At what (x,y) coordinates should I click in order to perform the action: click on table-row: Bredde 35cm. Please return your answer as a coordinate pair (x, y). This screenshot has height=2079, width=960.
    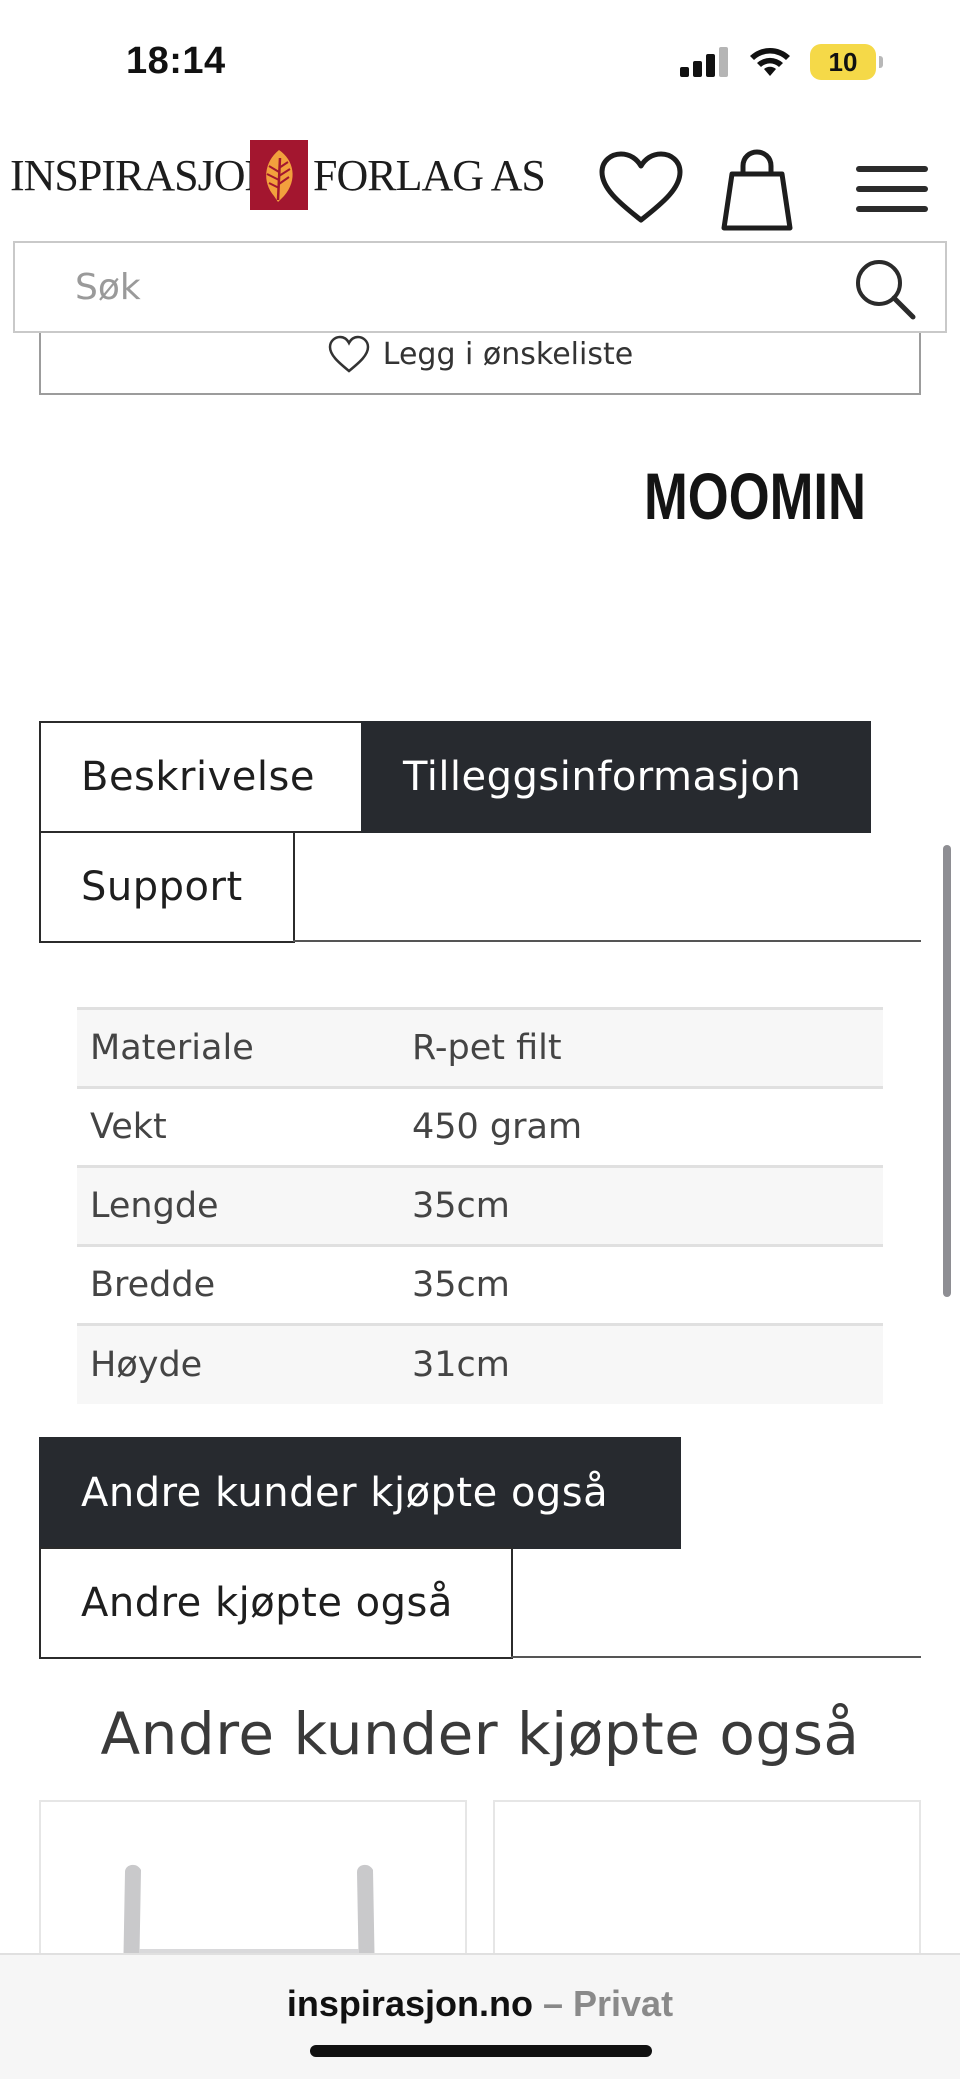
    Looking at the image, I should click on (480, 1285).